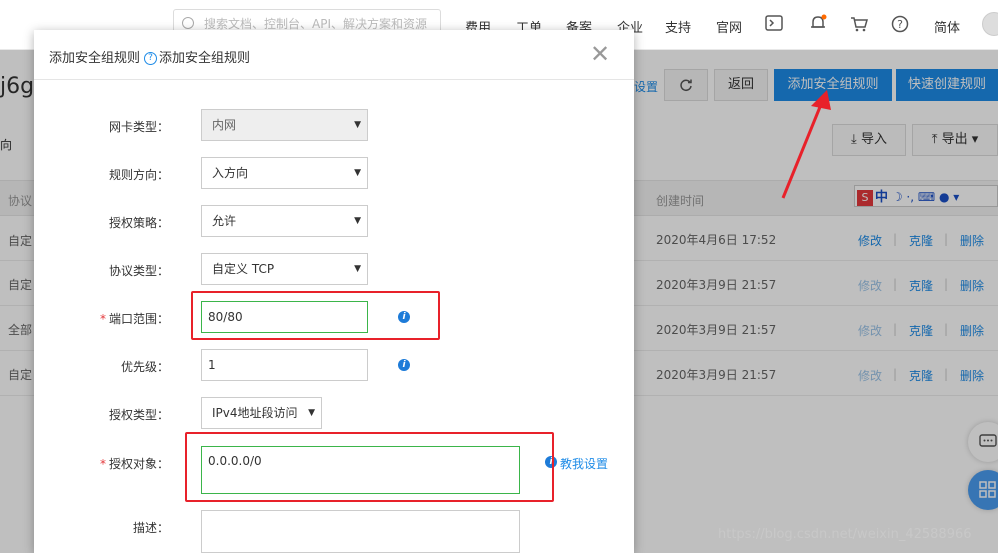 This screenshot has width=998, height=553. Describe the element at coordinates (138, 127) in the screenshot. I see `nic-type-label: 网卡类型：` at that location.